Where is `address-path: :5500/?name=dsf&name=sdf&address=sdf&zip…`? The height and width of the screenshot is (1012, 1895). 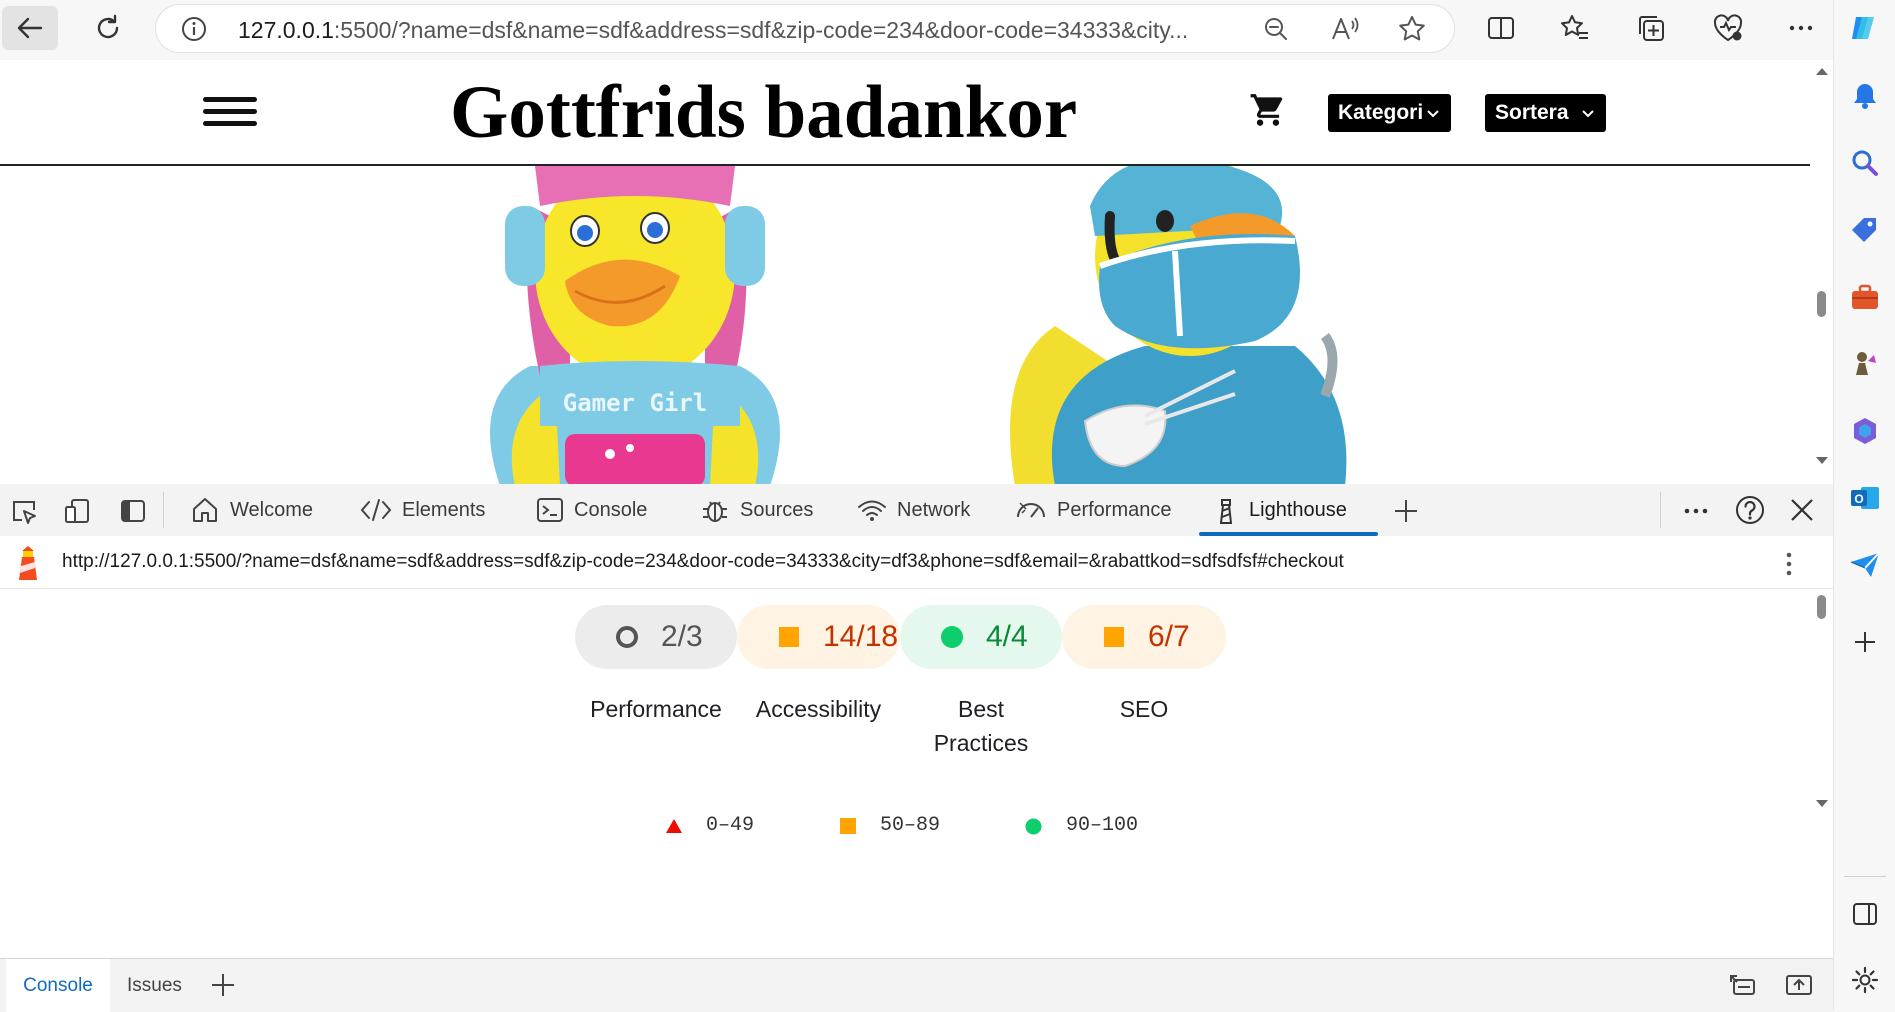 address-path: :5500/?name=dsf&name=sdf&address=sdf&zip… is located at coordinates (761, 30).